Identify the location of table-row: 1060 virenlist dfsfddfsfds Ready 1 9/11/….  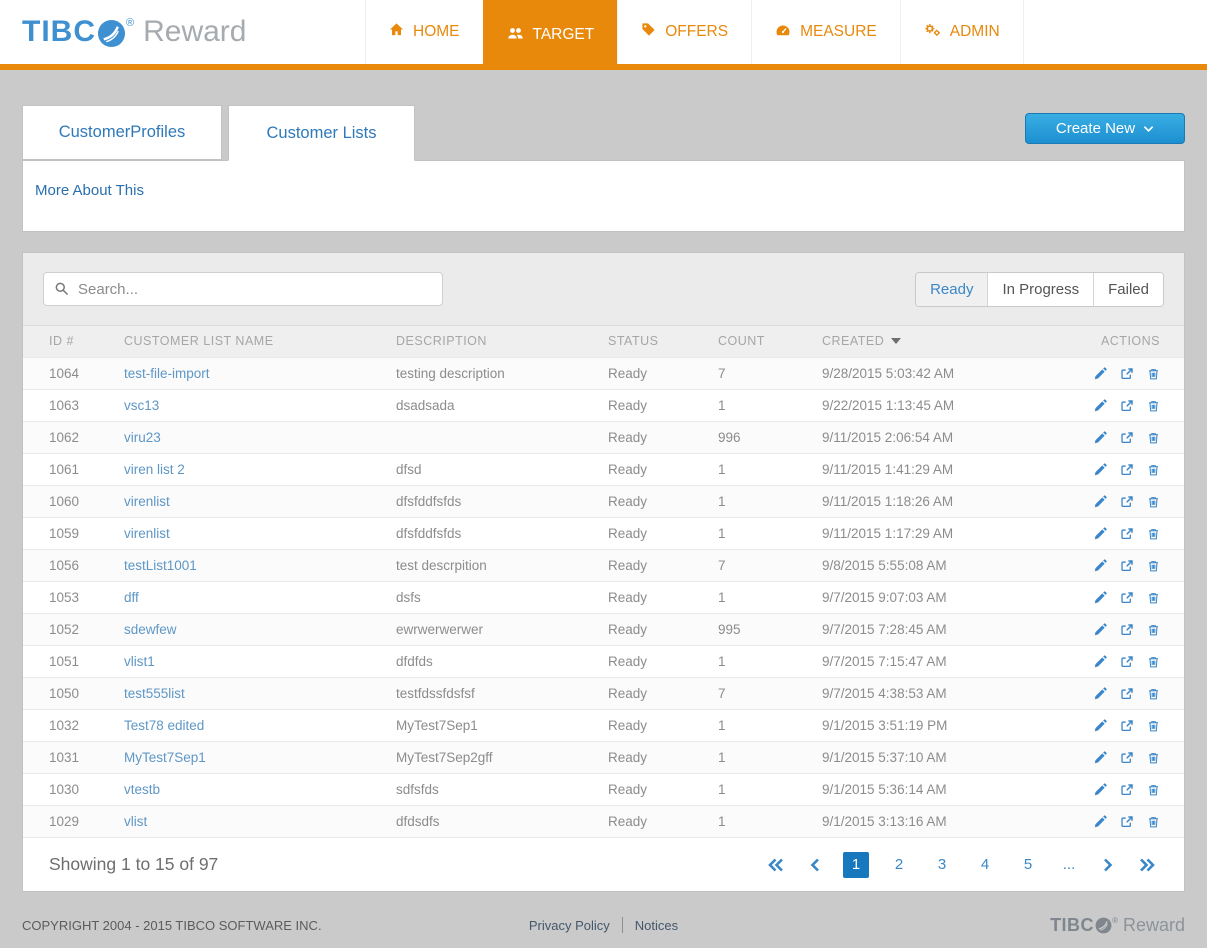
(603, 500).